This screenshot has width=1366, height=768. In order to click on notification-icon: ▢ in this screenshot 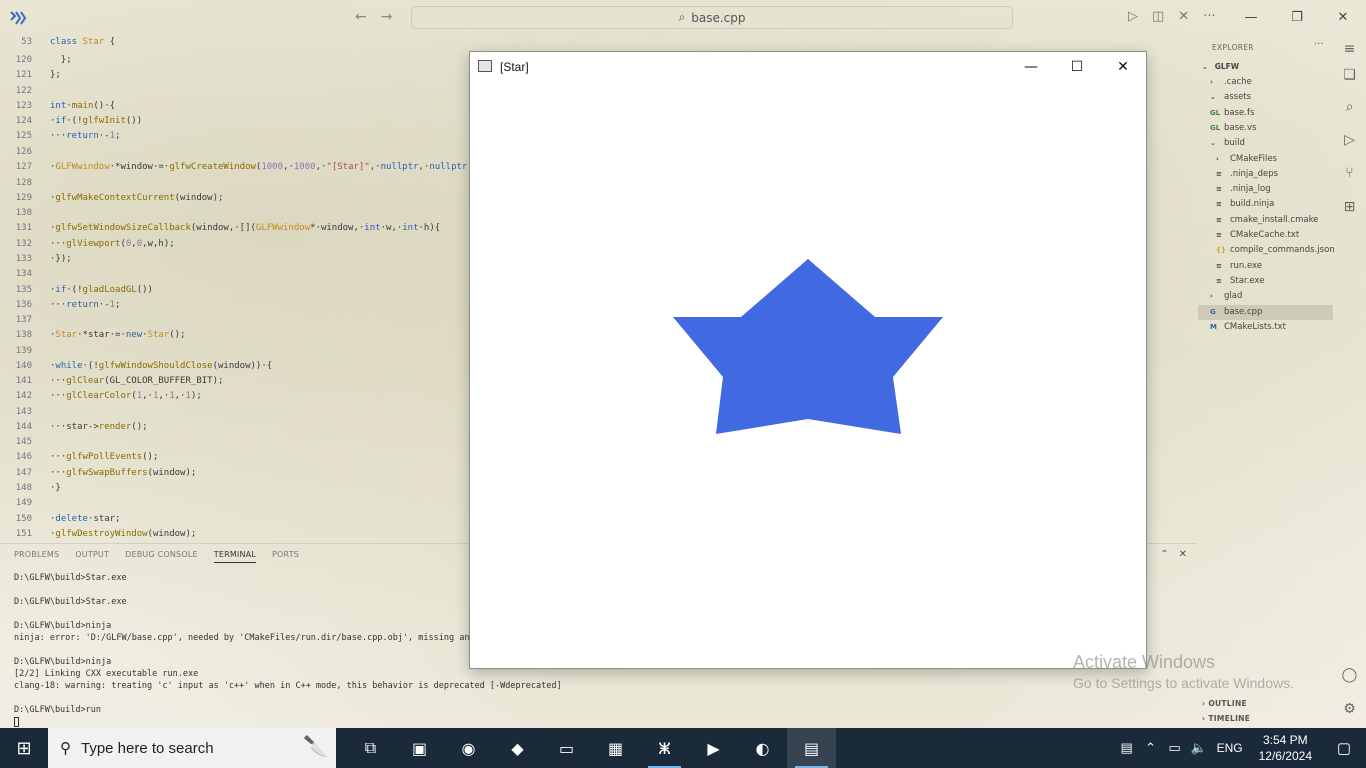, I will do `click(1344, 748)`.